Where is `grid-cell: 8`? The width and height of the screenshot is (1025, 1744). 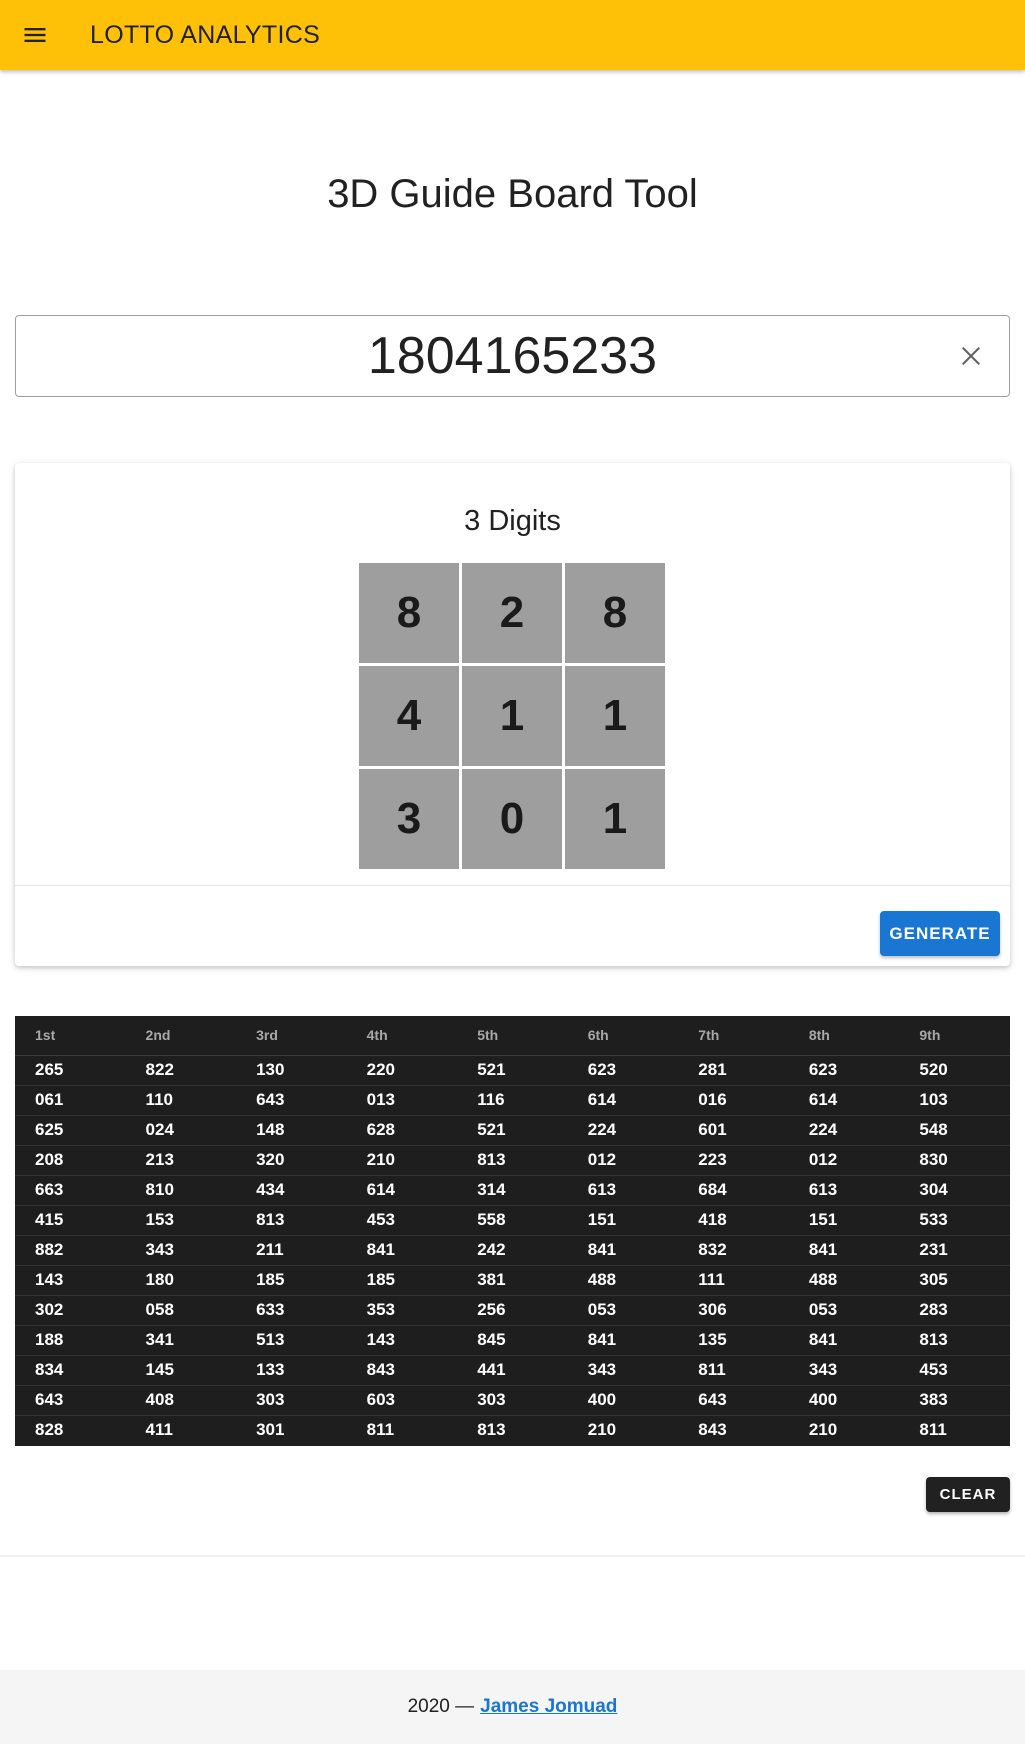
grid-cell: 8 is located at coordinates (615, 613).